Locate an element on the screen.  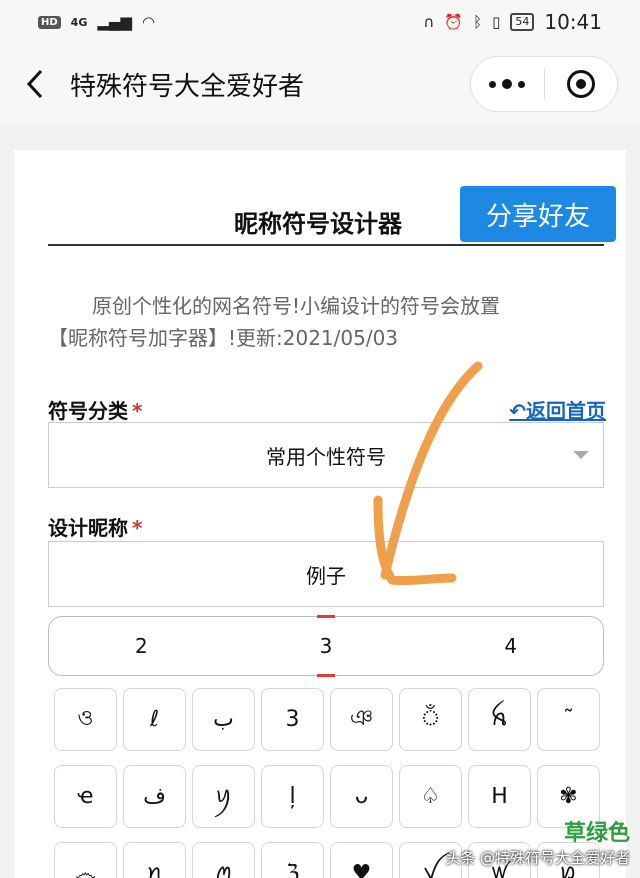
status-bar: HD 4G ▂▄▆ ◠ ∩ ⏰ ᛒ ▯ 54 10:41 is located at coordinates (320, 22).